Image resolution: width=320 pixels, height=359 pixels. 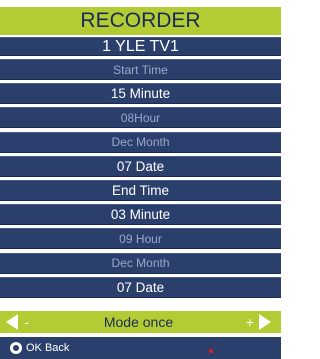 What do you see at coordinates (140, 94) in the screenshot?
I see `start-minute-row: 15 Minute` at bounding box center [140, 94].